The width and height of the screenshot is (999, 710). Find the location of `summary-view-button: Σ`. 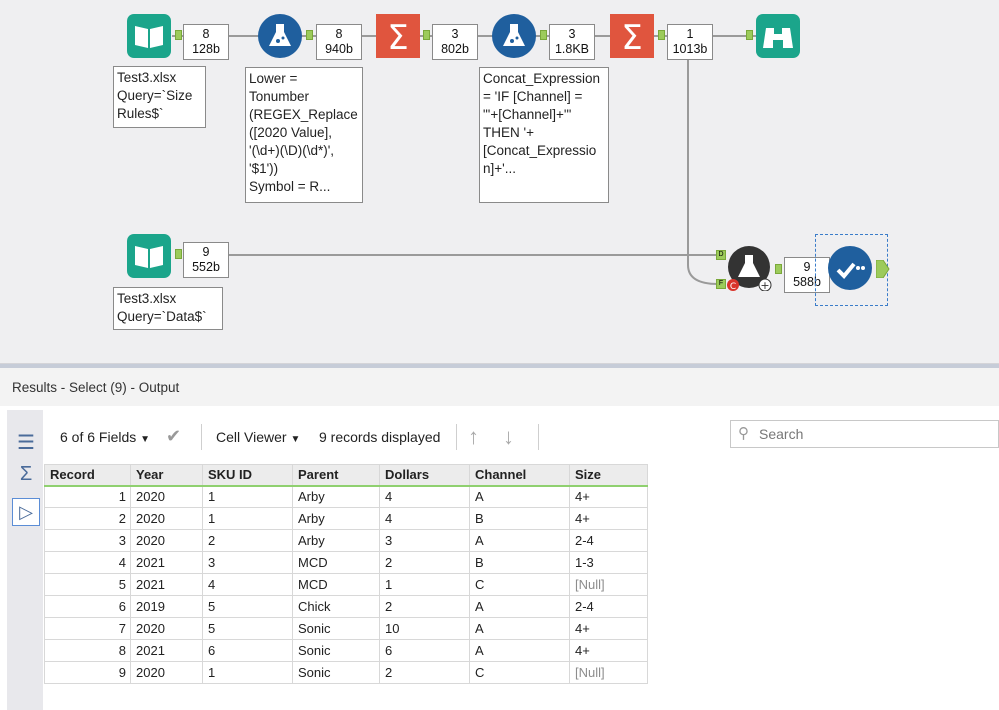

summary-view-button: Σ is located at coordinates (26, 474).